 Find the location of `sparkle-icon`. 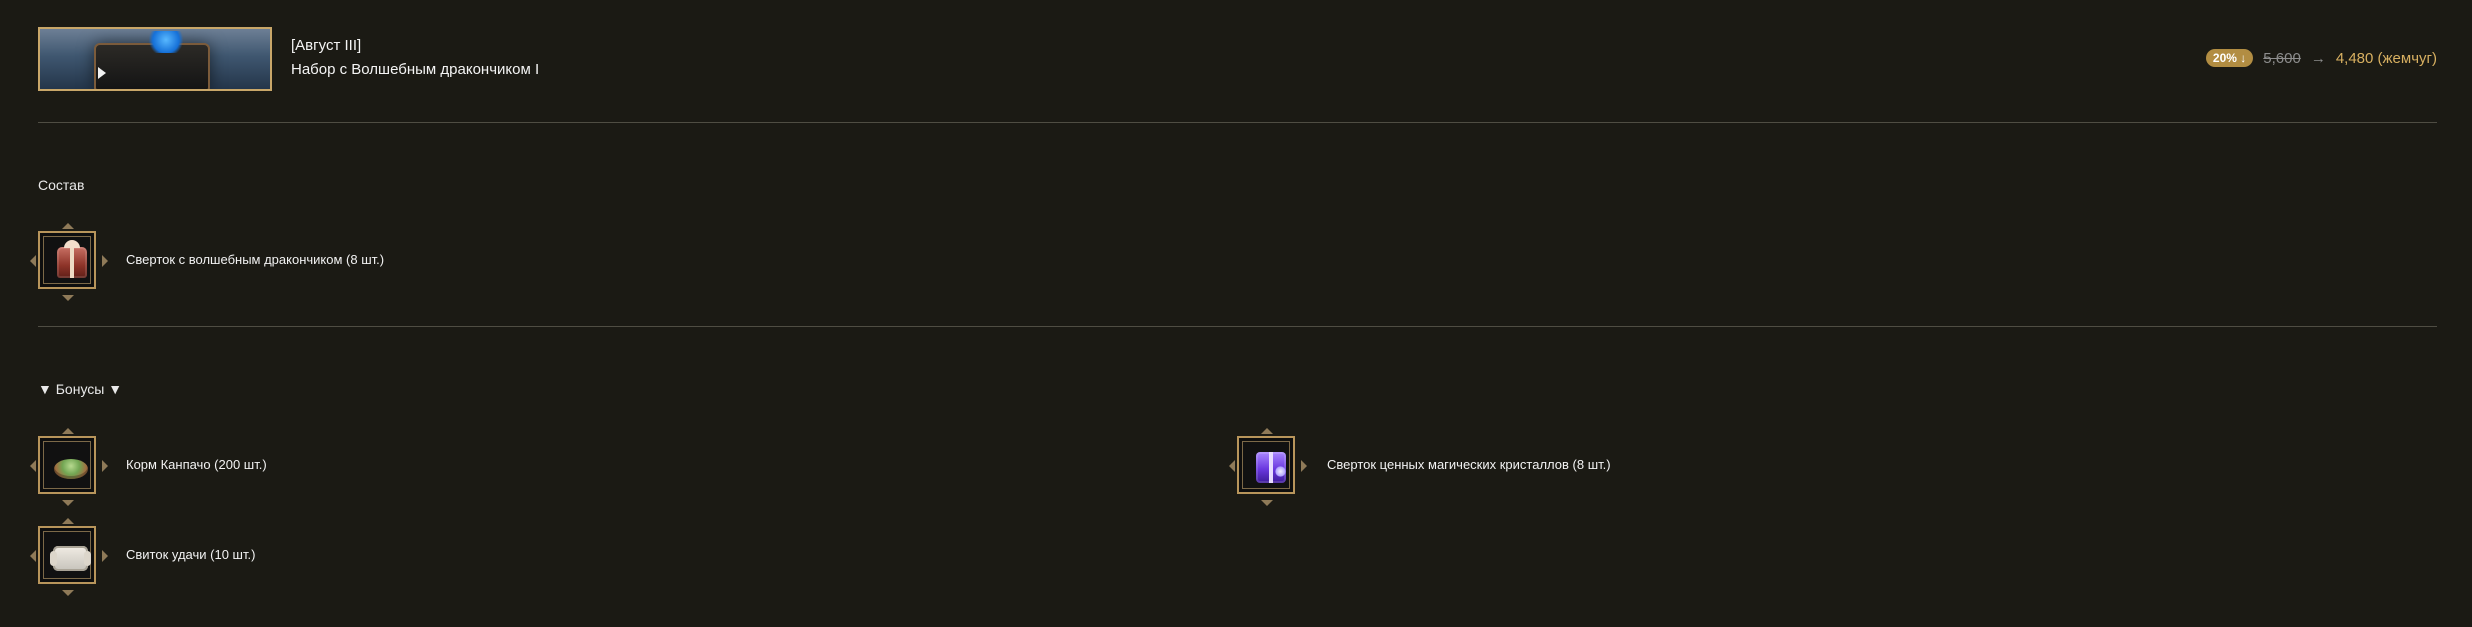

sparkle-icon is located at coordinates (102, 73).